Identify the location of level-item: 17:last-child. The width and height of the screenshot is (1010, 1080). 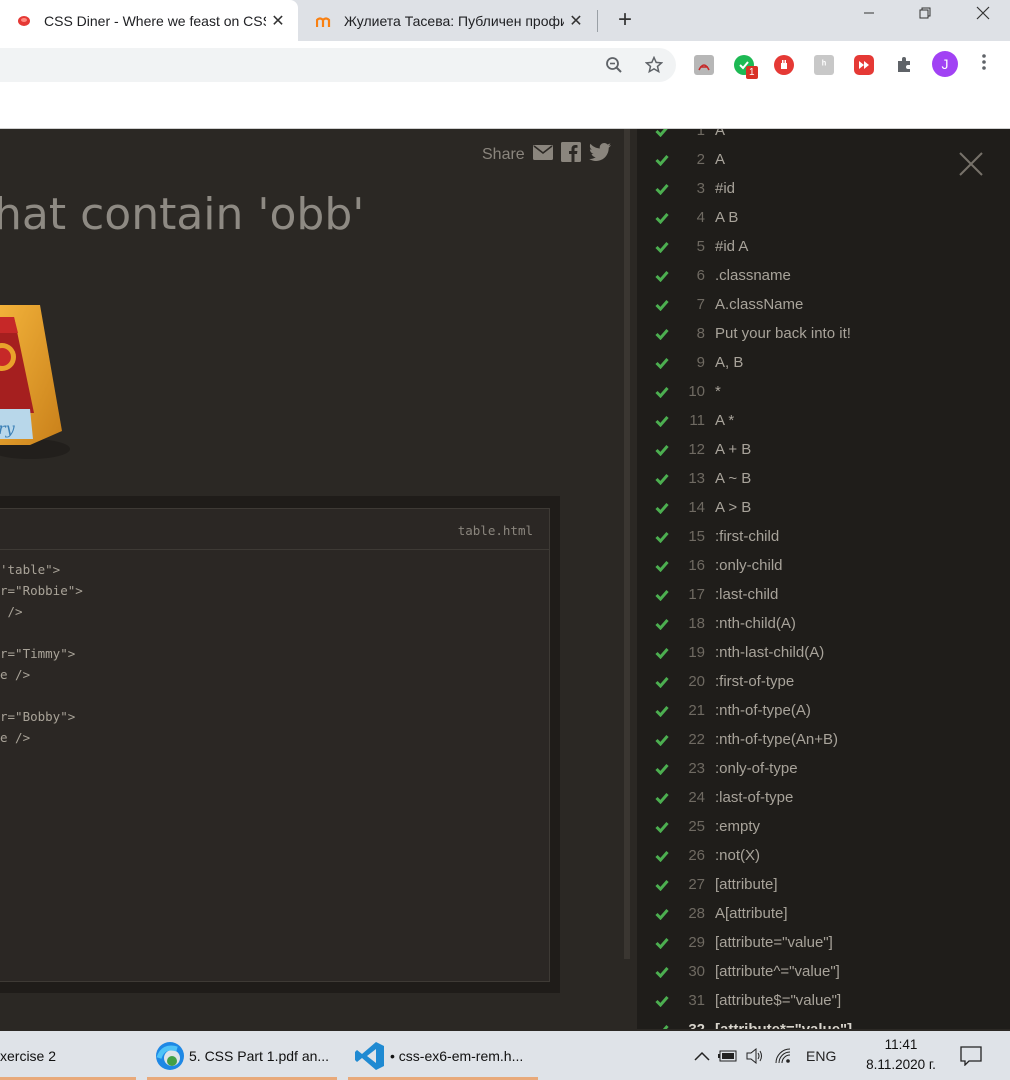
(823, 594).